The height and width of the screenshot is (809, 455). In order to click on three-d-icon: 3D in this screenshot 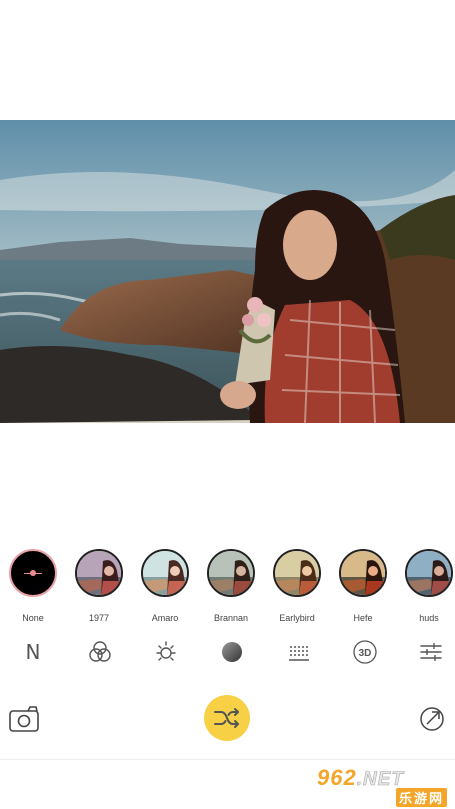, I will do `click(365, 652)`.